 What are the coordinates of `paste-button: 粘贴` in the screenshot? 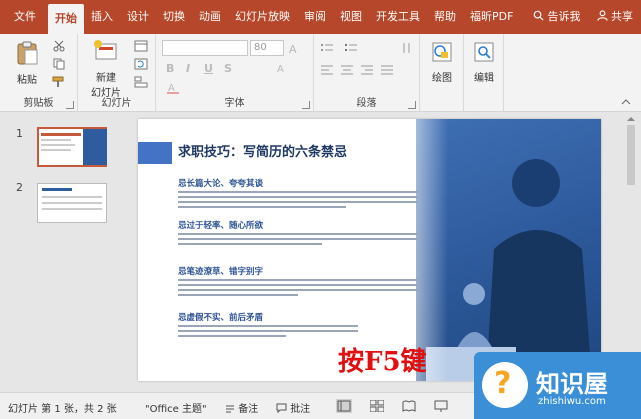 It's located at (27, 63).